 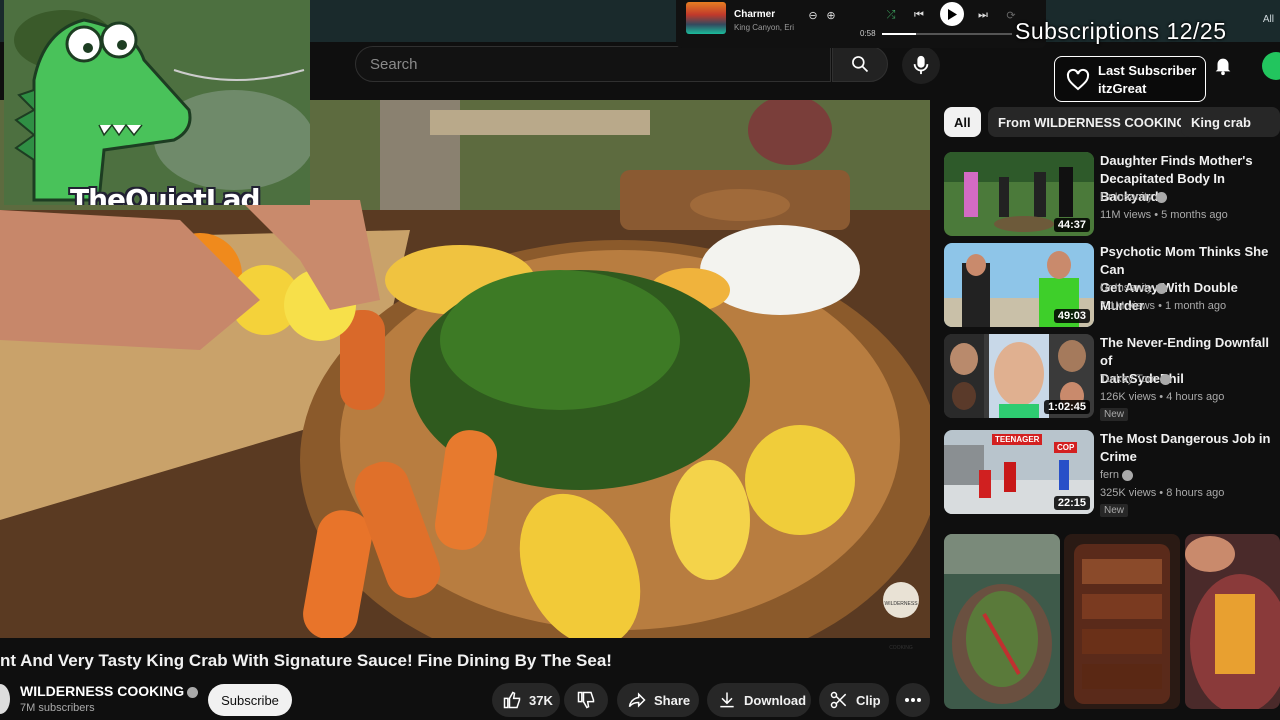 I want to click on video-channel: Turkey Tom, so click(x=1135, y=379).